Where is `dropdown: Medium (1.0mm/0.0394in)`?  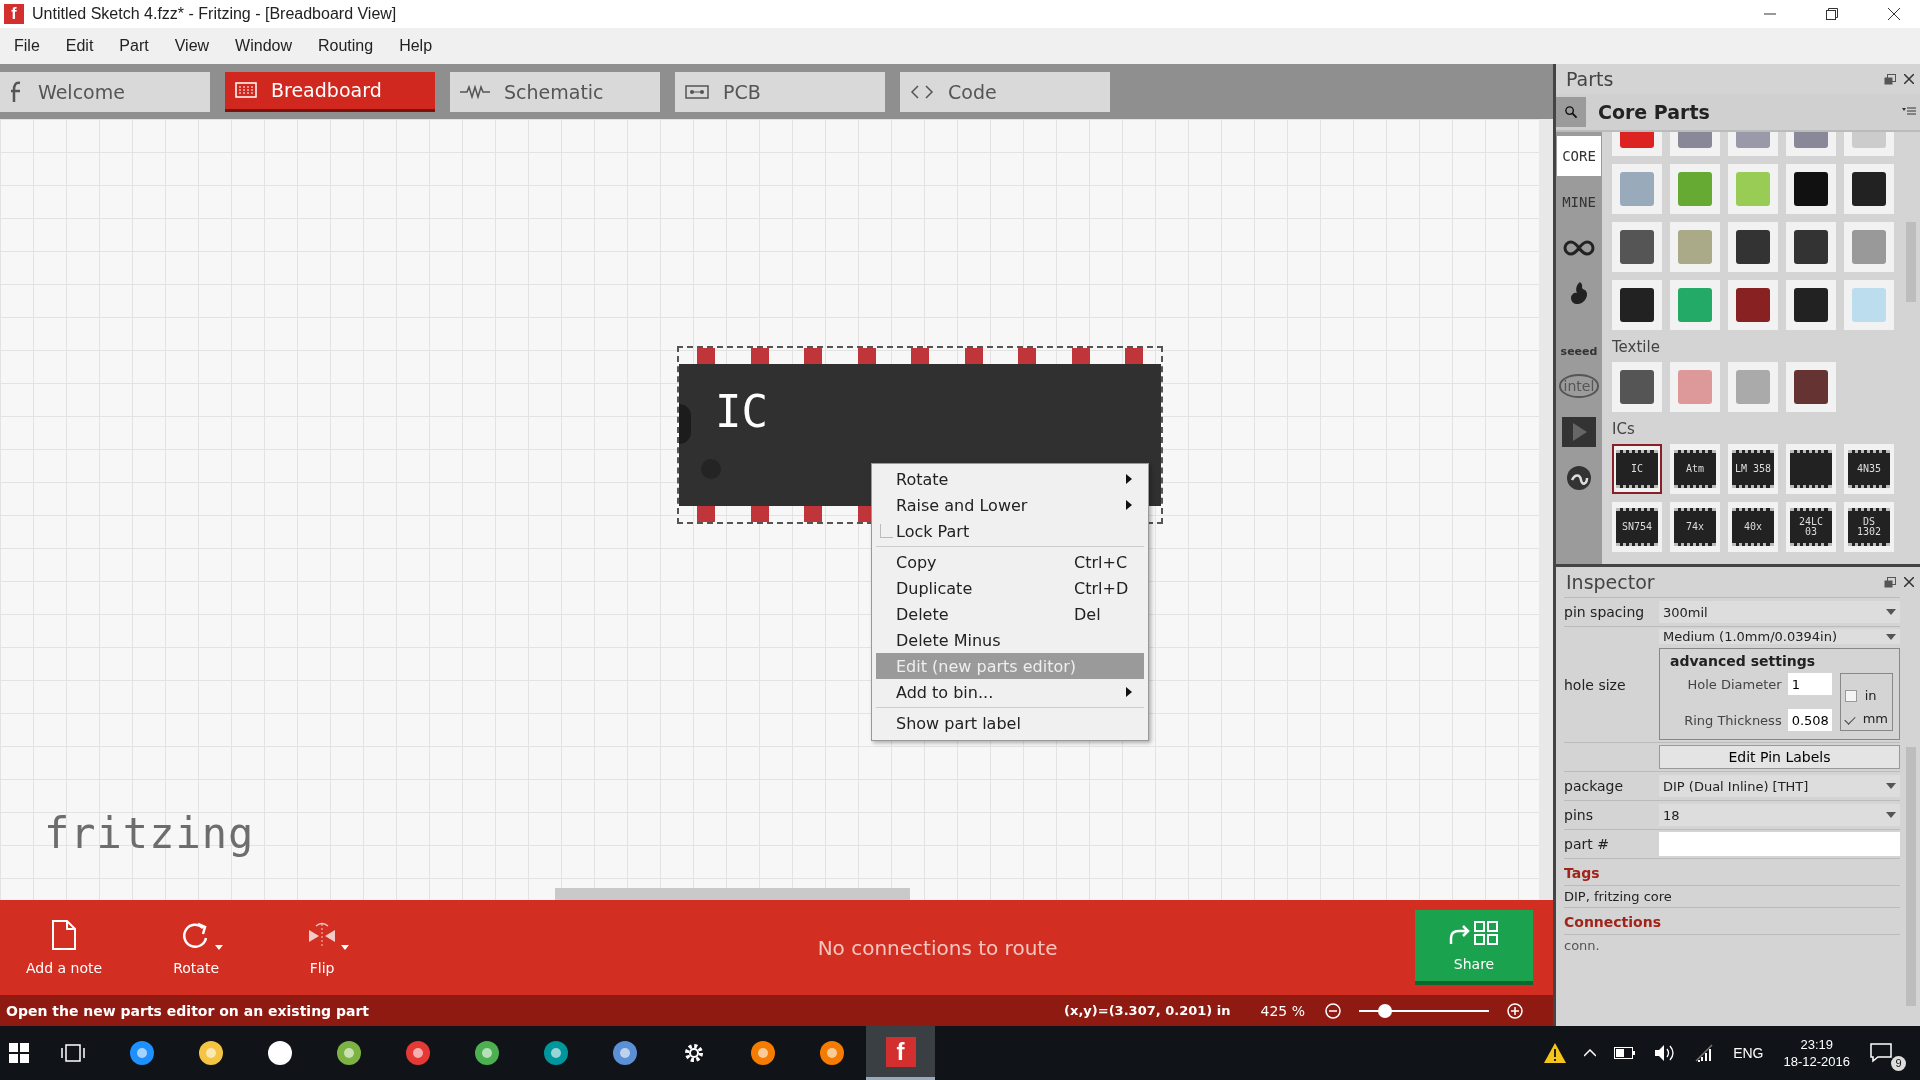
dropdown: Medium (1.0mm/0.0394in) is located at coordinates (1779, 636).